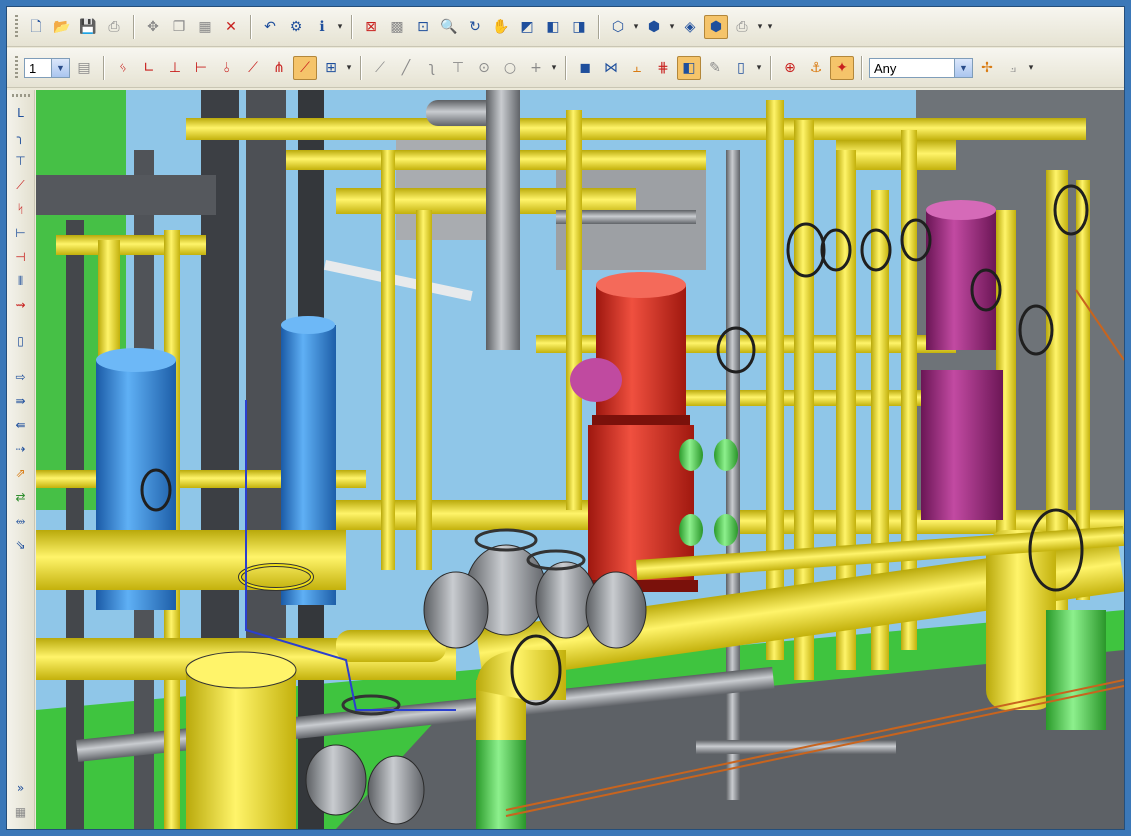 This screenshot has height=836, width=1131. What do you see at coordinates (689, 67) in the screenshot?
I see `active-model-icon: ◧` at bounding box center [689, 67].